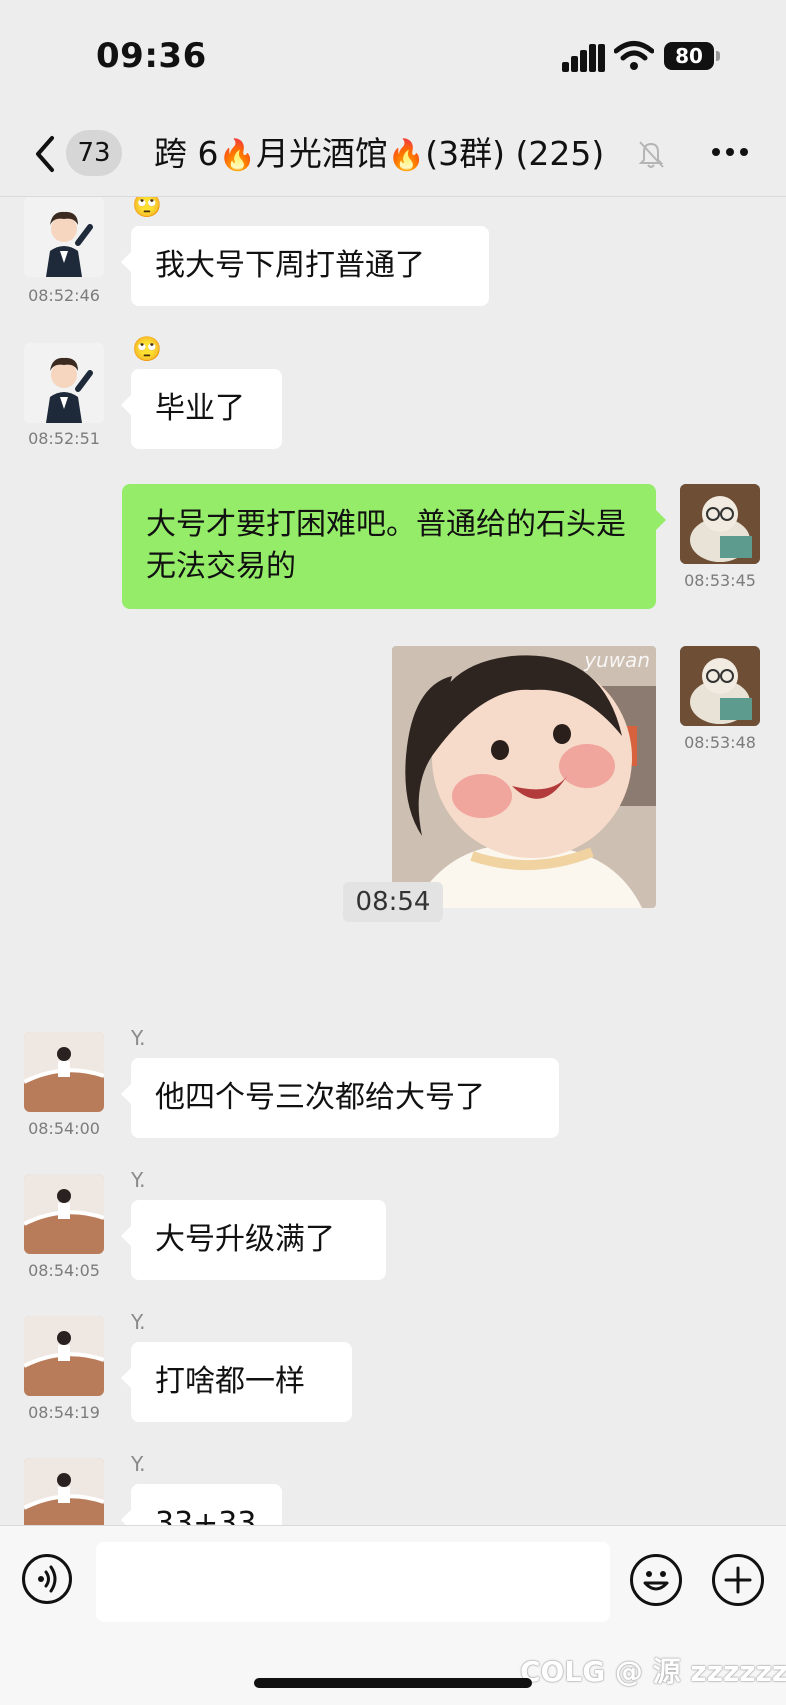 This screenshot has height=1705, width=786. What do you see at coordinates (46, 154) in the screenshot?
I see `back-chevron-icon` at bounding box center [46, 154].